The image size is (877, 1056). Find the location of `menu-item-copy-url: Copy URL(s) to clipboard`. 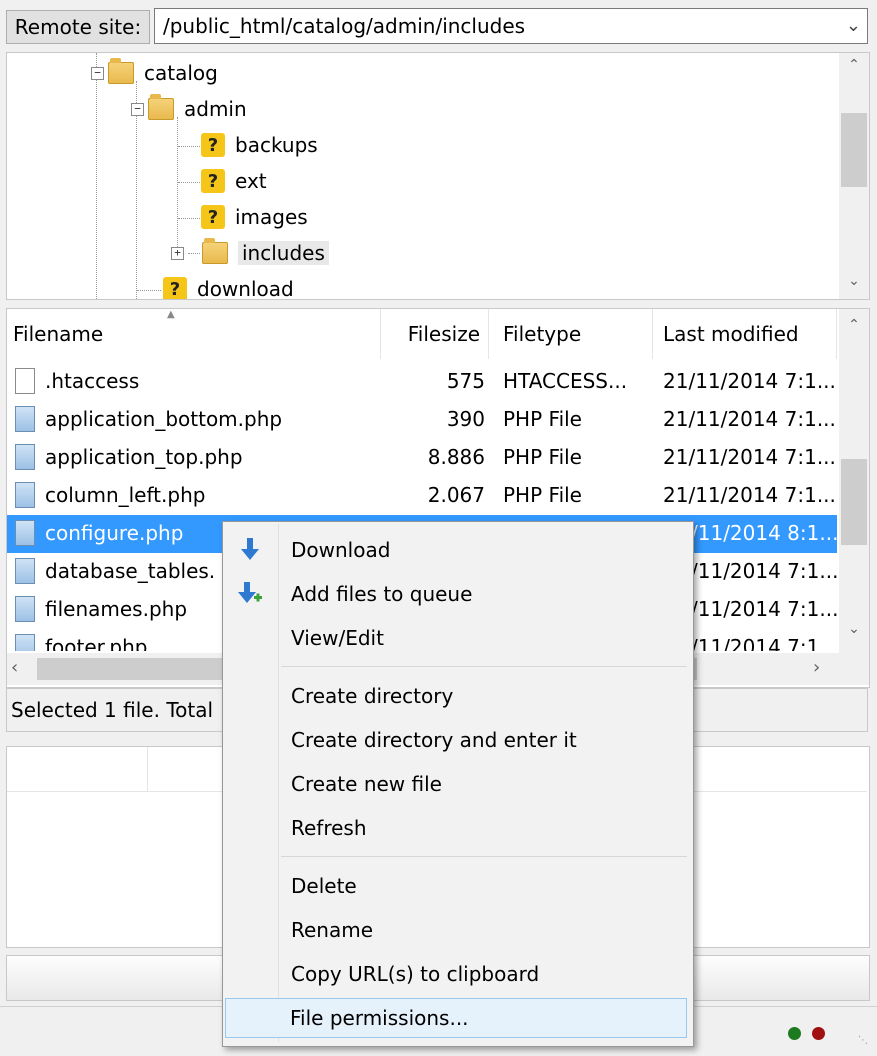

menu-item-copy-url: Copy URL(s) to clipboard is located at coordinates (456, 974).